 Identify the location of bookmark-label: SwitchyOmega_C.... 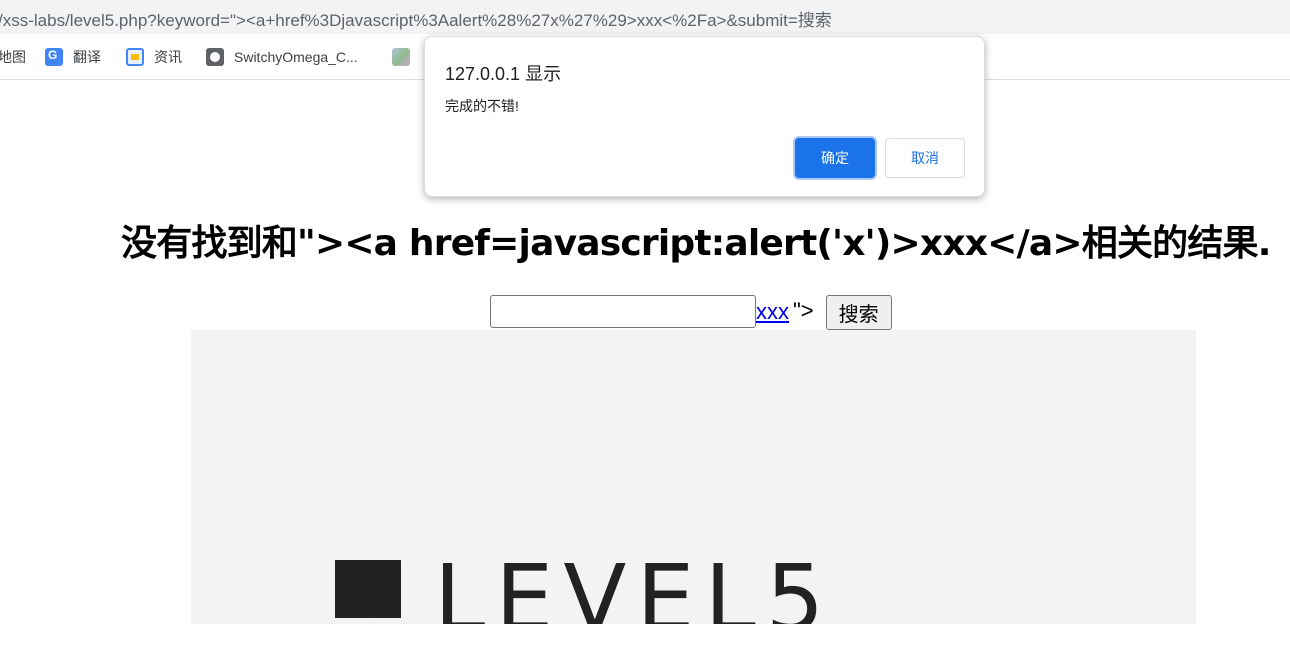
(296, 57).